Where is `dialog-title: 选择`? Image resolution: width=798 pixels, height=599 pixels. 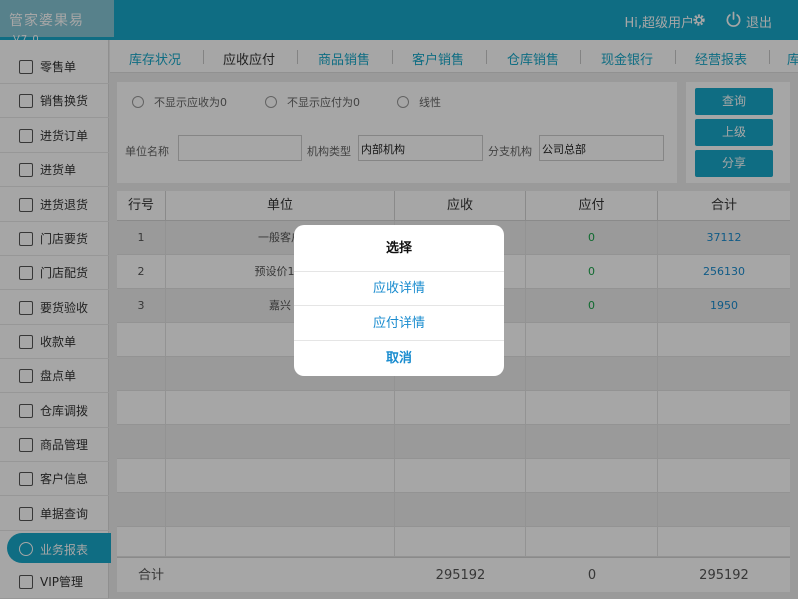 dialog-title: 选择 is located at coordinates (399, 248).